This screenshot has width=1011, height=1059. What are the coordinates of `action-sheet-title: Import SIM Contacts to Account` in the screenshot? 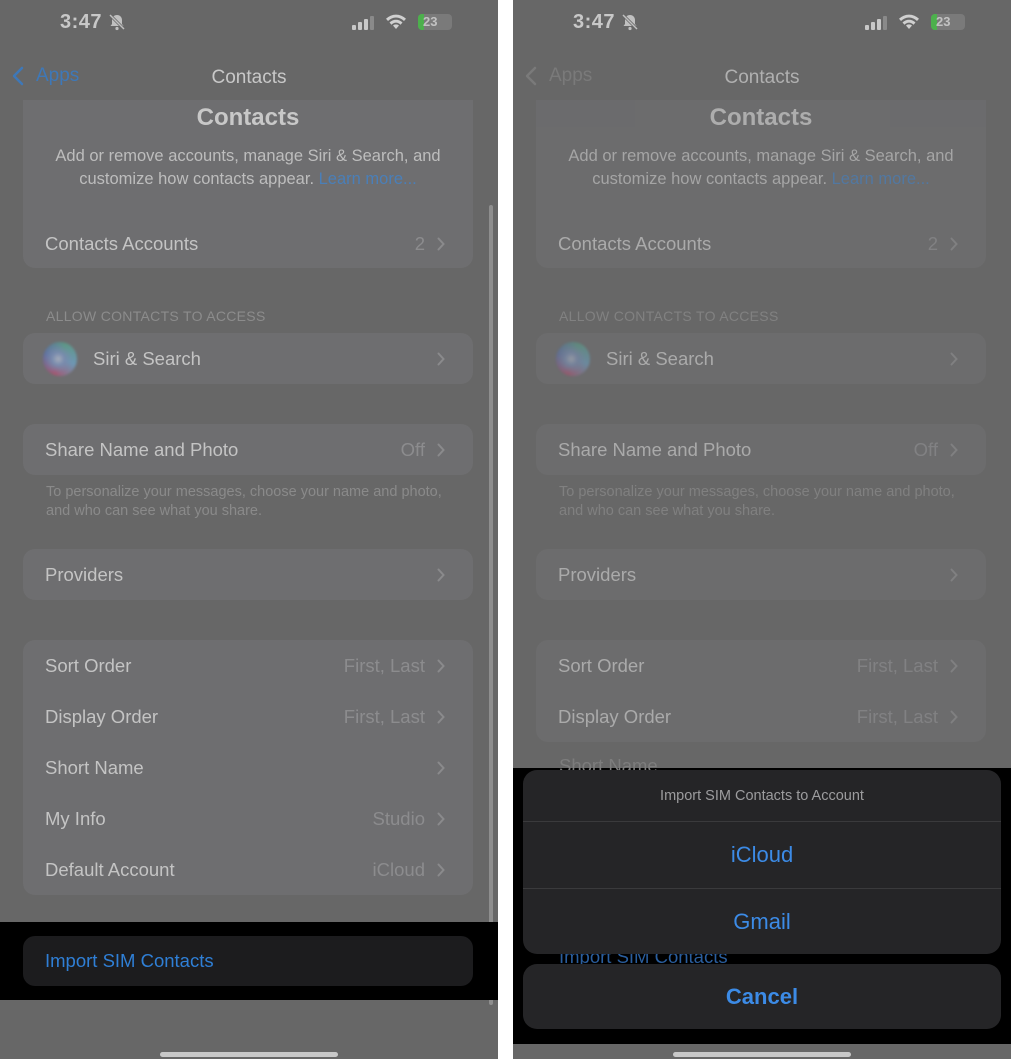 It's located at (762, 796).